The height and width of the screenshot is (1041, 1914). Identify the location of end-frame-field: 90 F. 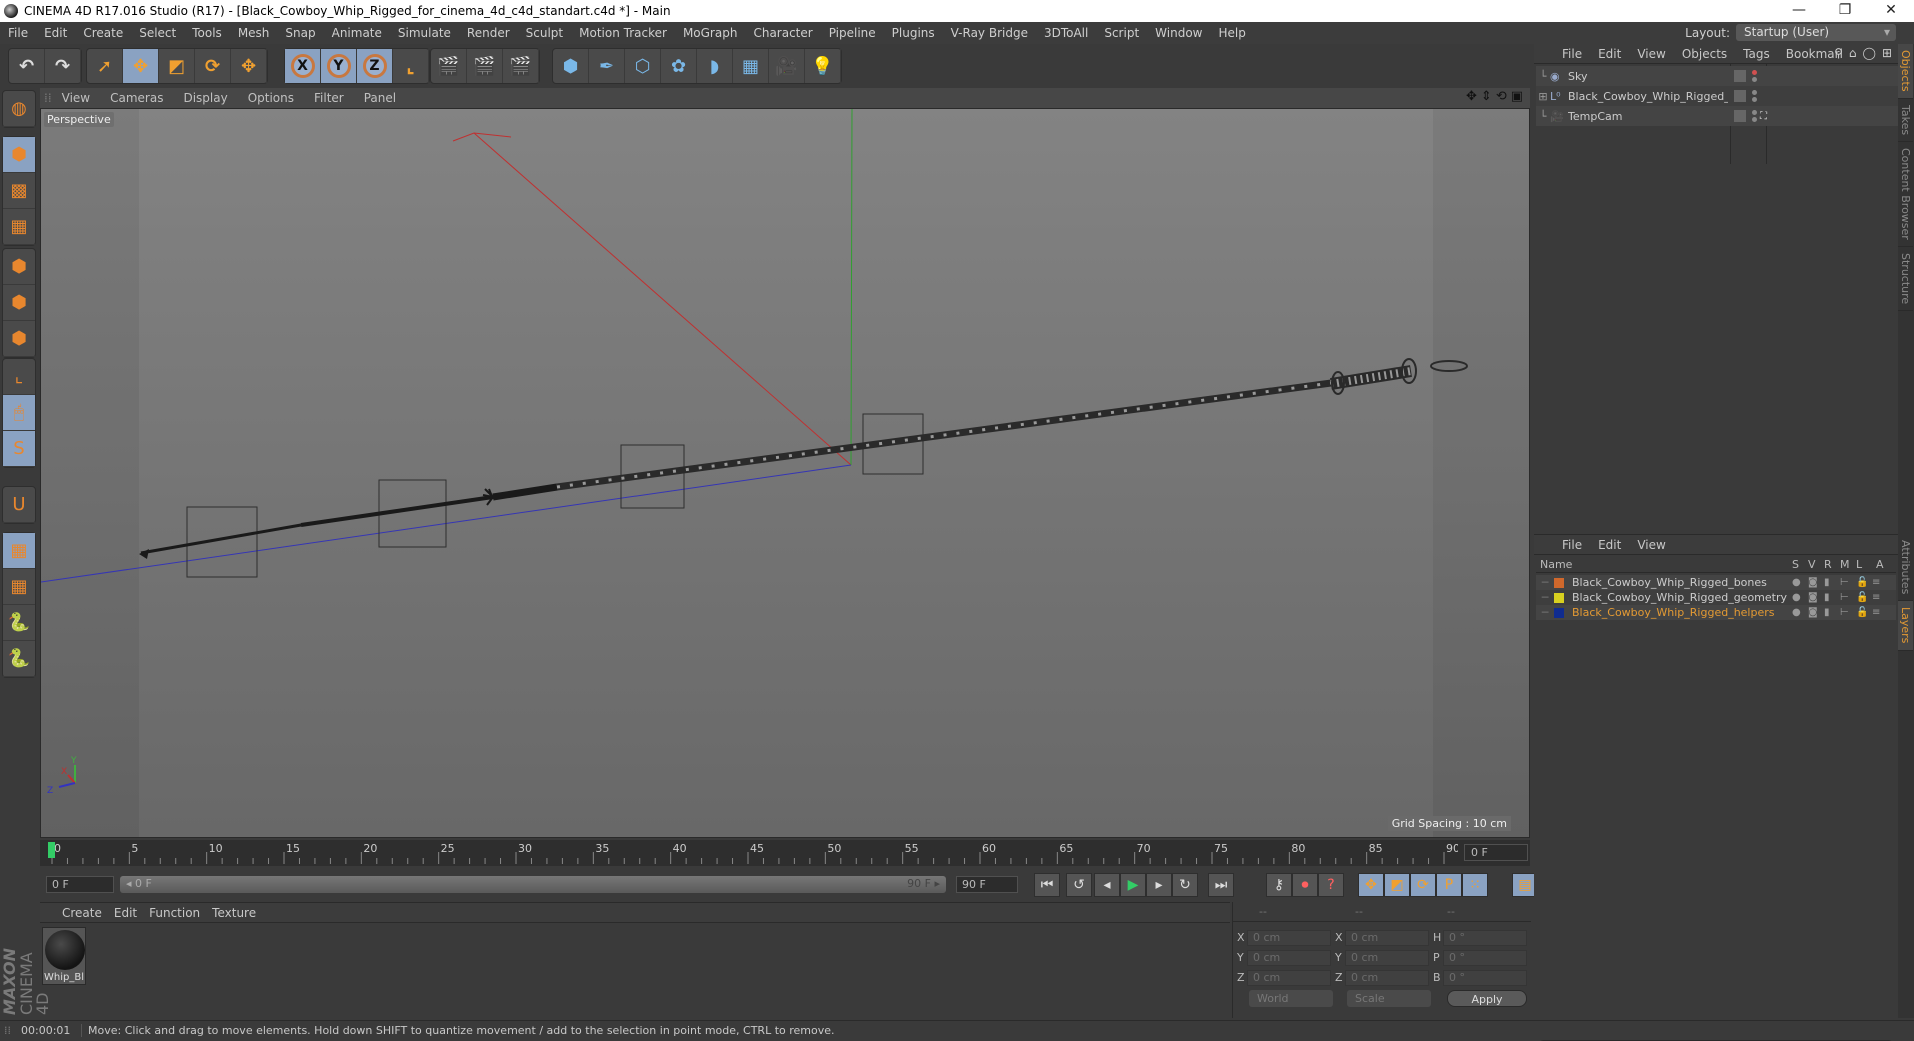
(987, 884).